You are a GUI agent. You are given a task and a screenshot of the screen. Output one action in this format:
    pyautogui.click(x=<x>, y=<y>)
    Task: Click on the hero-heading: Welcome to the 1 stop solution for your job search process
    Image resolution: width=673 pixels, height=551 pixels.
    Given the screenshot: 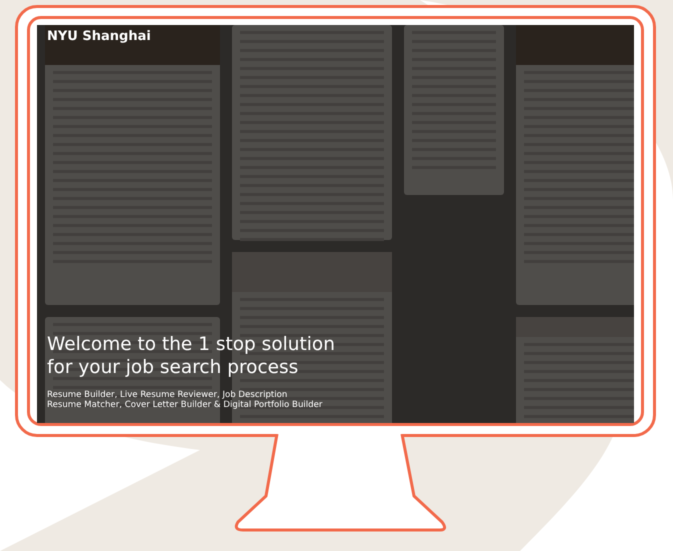 What is the action you would take?
    pyautogui.click(x=191, y=357)
    